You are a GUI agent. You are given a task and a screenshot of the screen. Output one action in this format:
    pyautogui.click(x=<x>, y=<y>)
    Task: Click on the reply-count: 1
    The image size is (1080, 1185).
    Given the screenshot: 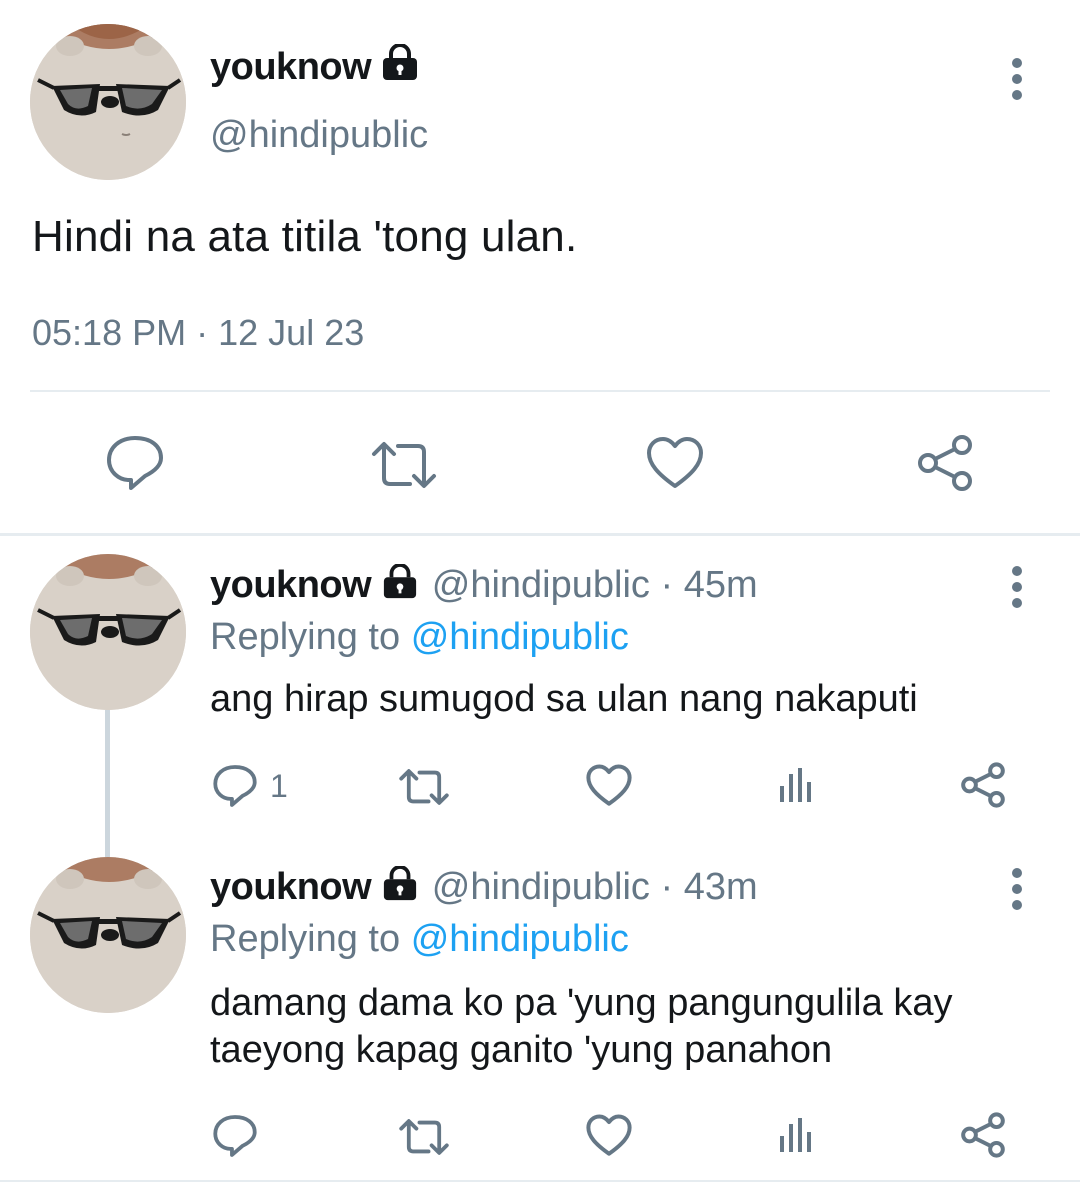 What is the action you would take?
    pyautogui.click(x=279, y=786)
    